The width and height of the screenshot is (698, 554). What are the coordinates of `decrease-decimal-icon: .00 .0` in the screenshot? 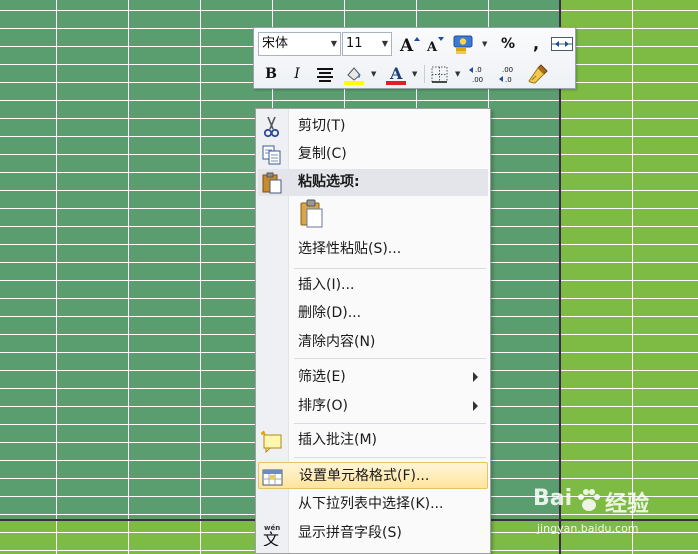 It's located at (509, 74).